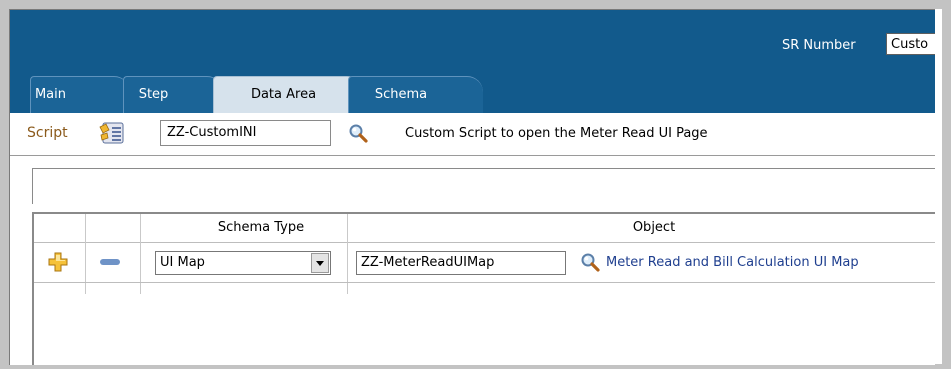 This screenshot has height=369, width=951. What do you see at coordinates (153, 94) in the screenshot?
I see `tab-step-label: Step` at bounding box center [153, 94].